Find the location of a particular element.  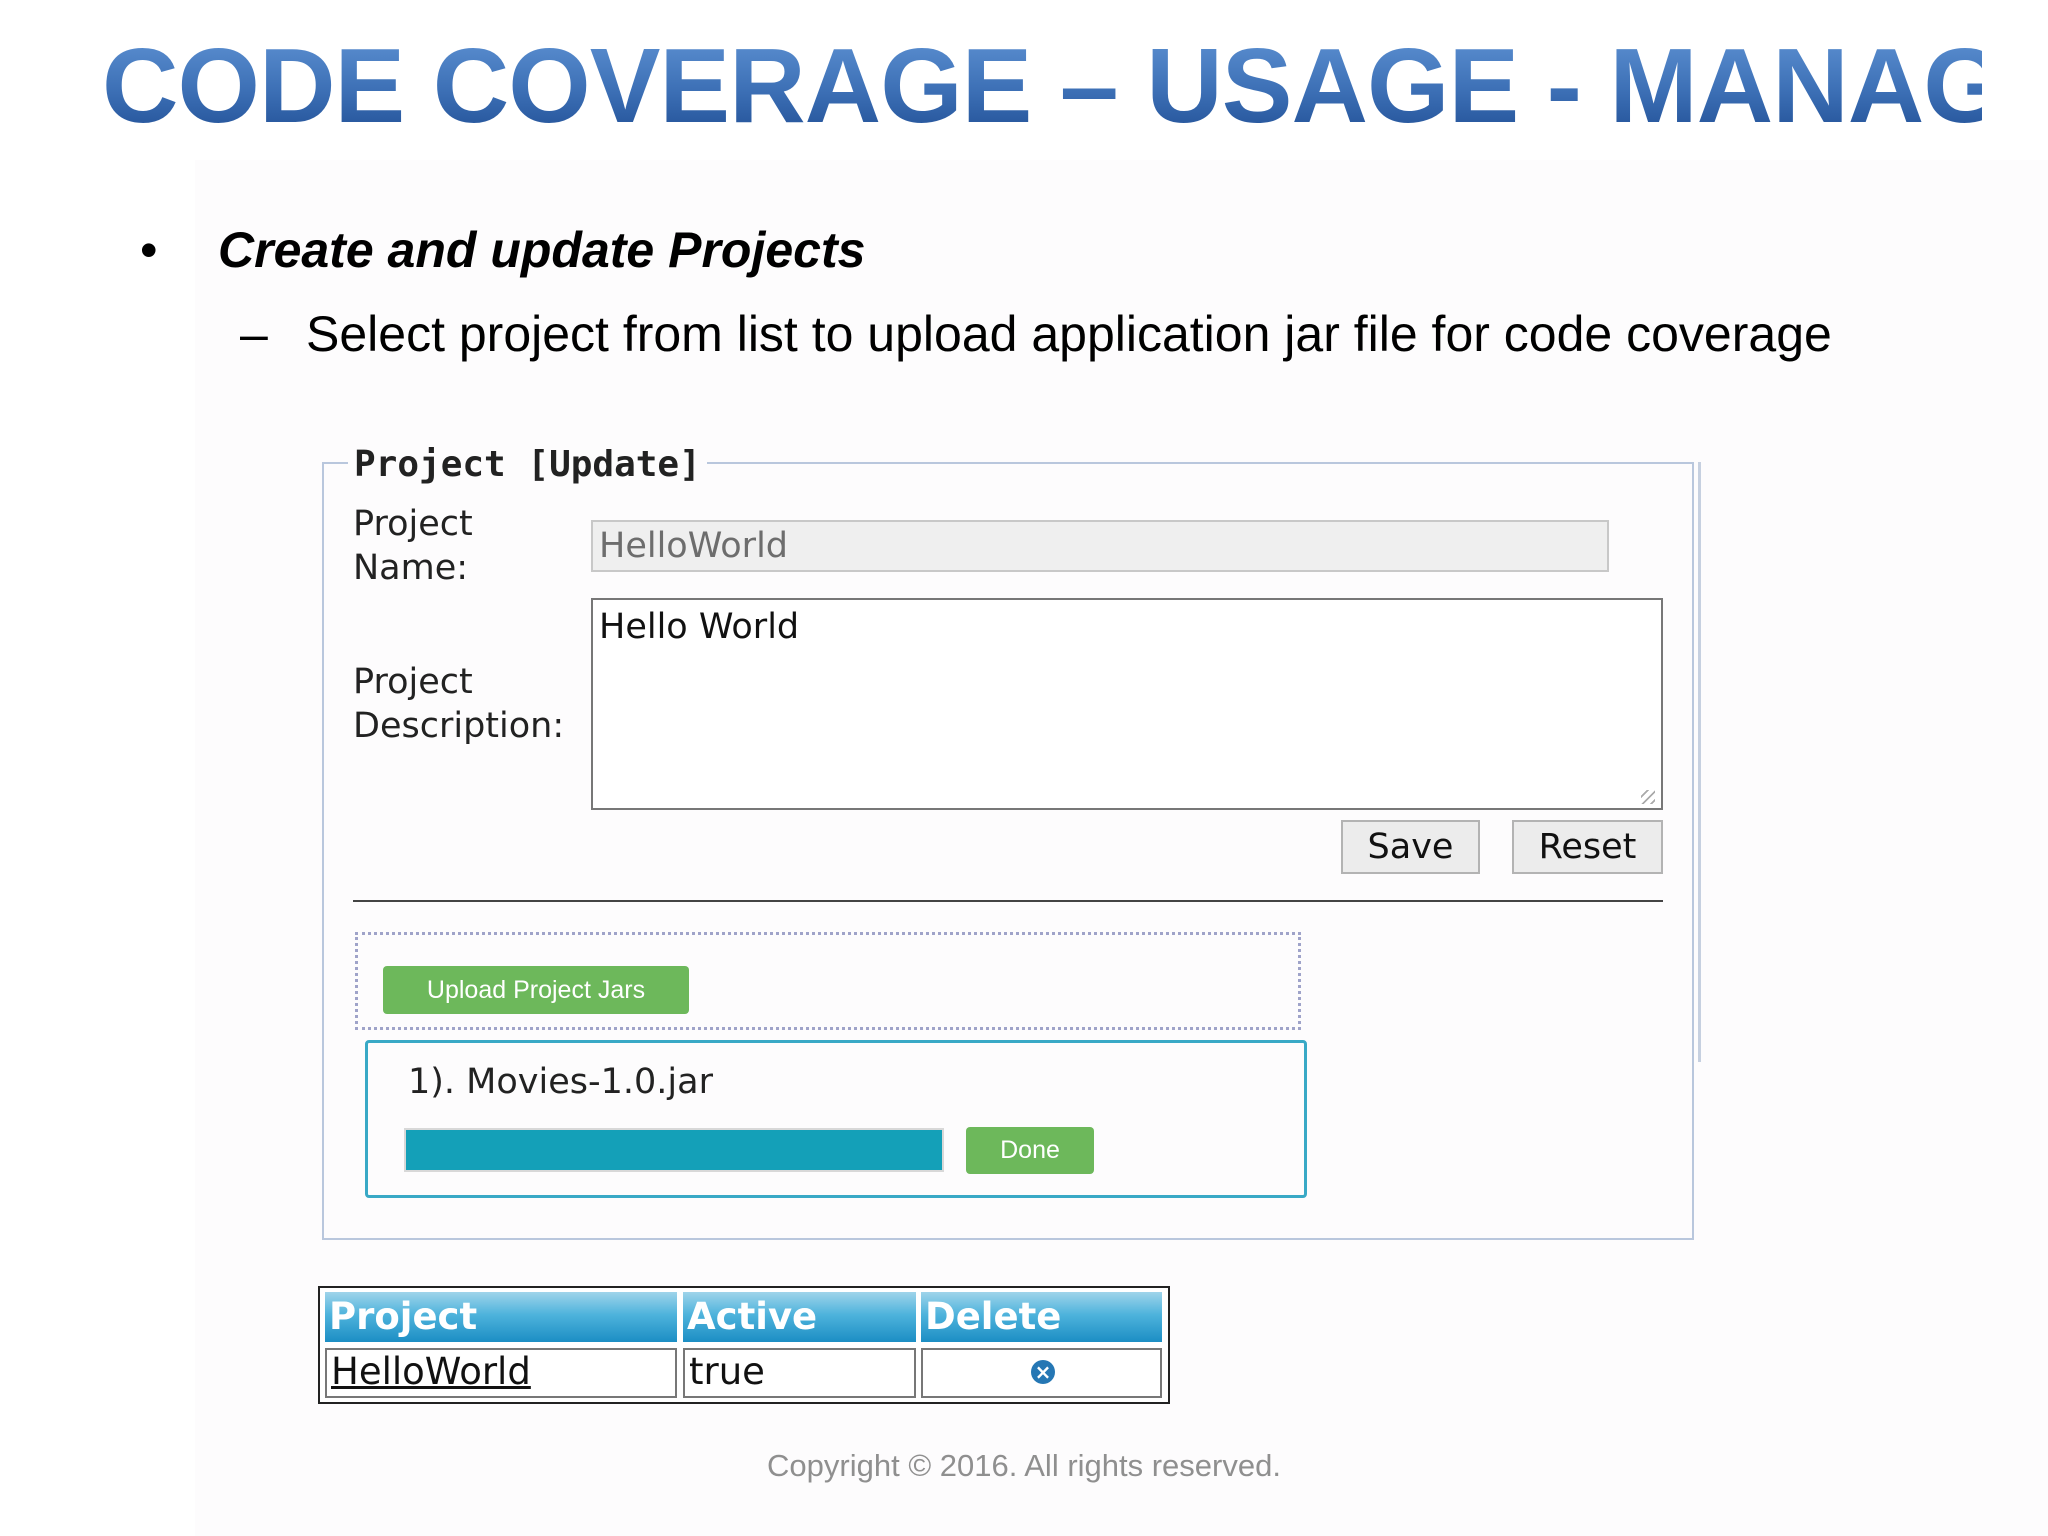

project-description-label-line1: Project is located at coordinates (413, 682).